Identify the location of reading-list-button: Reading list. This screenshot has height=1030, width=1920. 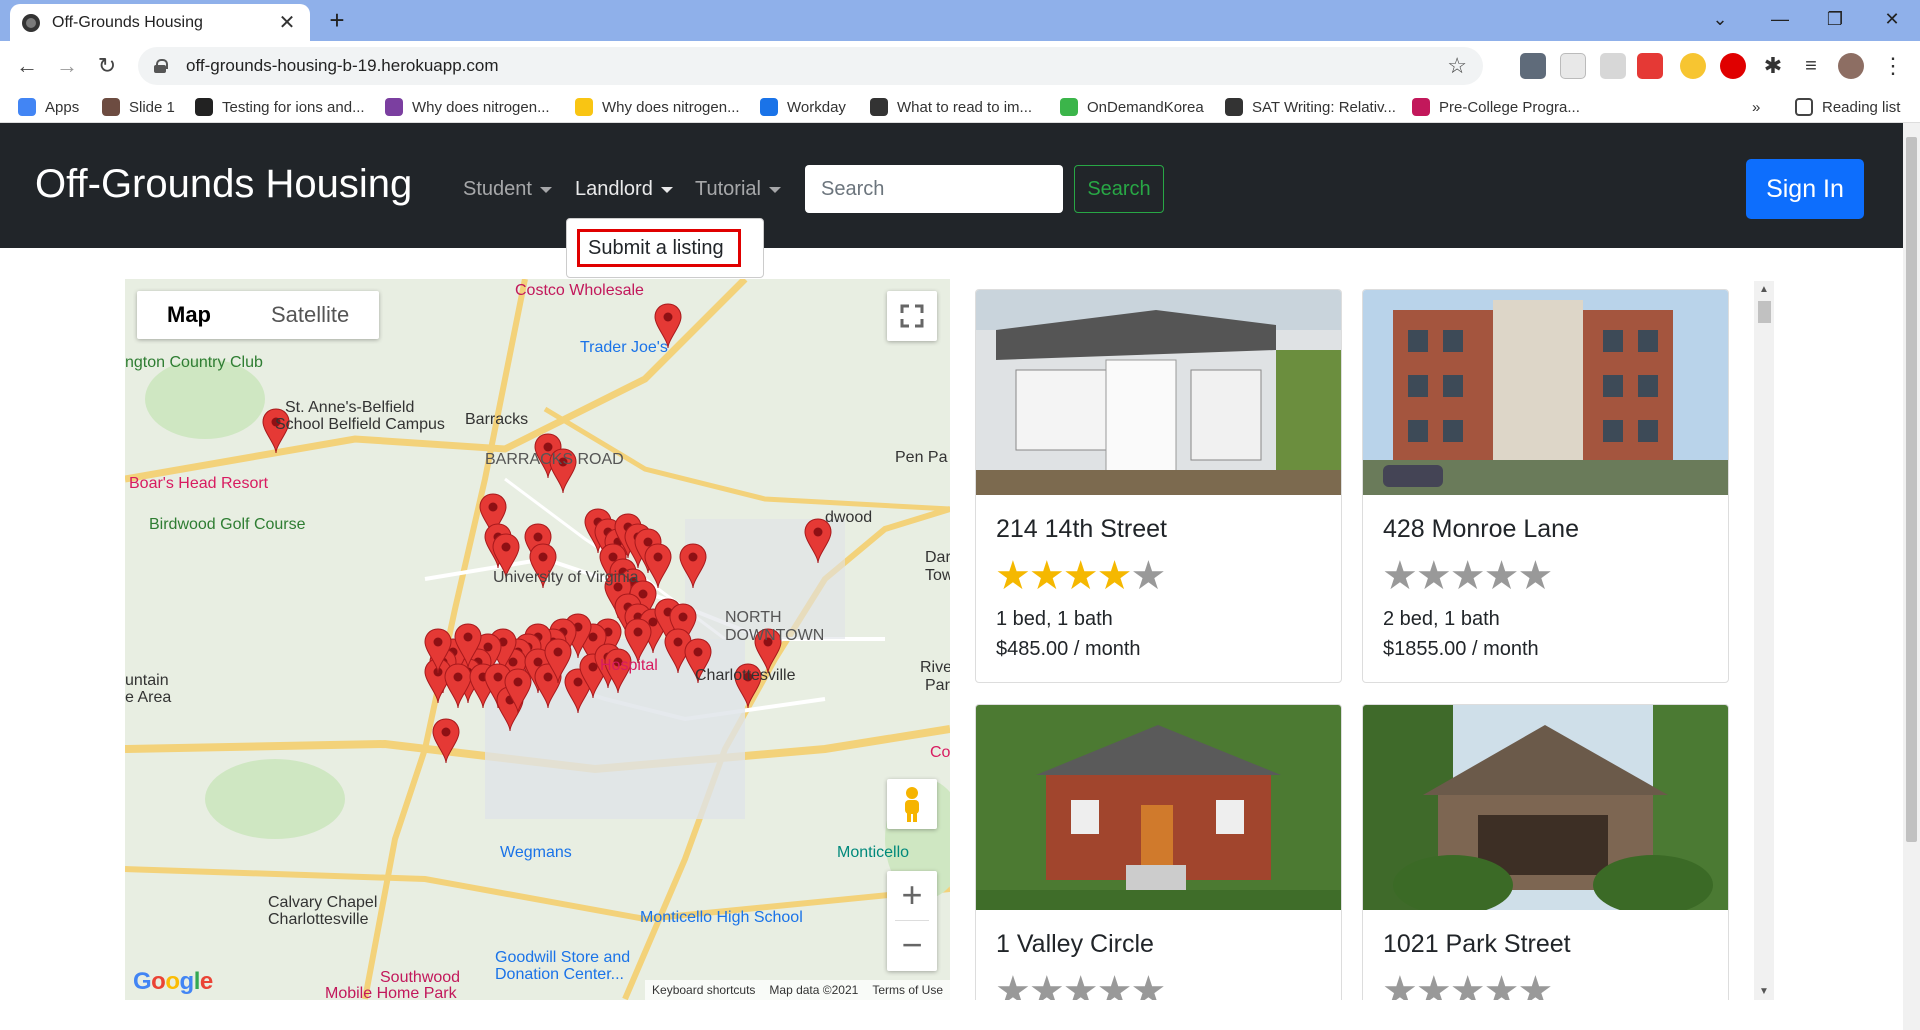
(1847, 107).